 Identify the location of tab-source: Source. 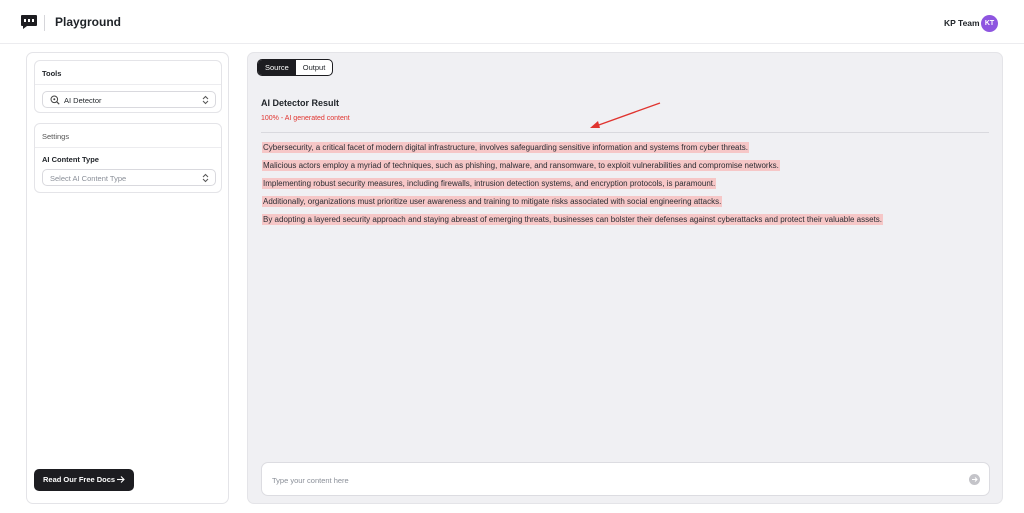
(277, 67).